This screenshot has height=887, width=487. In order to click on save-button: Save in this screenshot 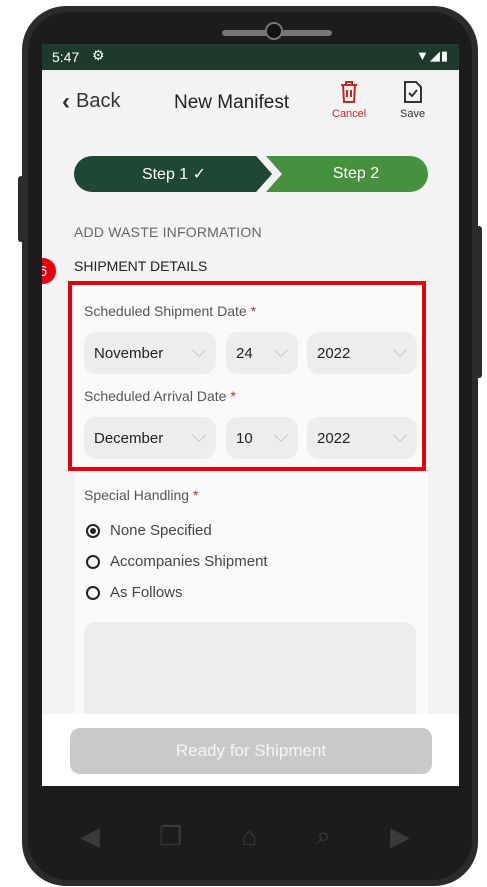, I will do `click(412, 100)`.